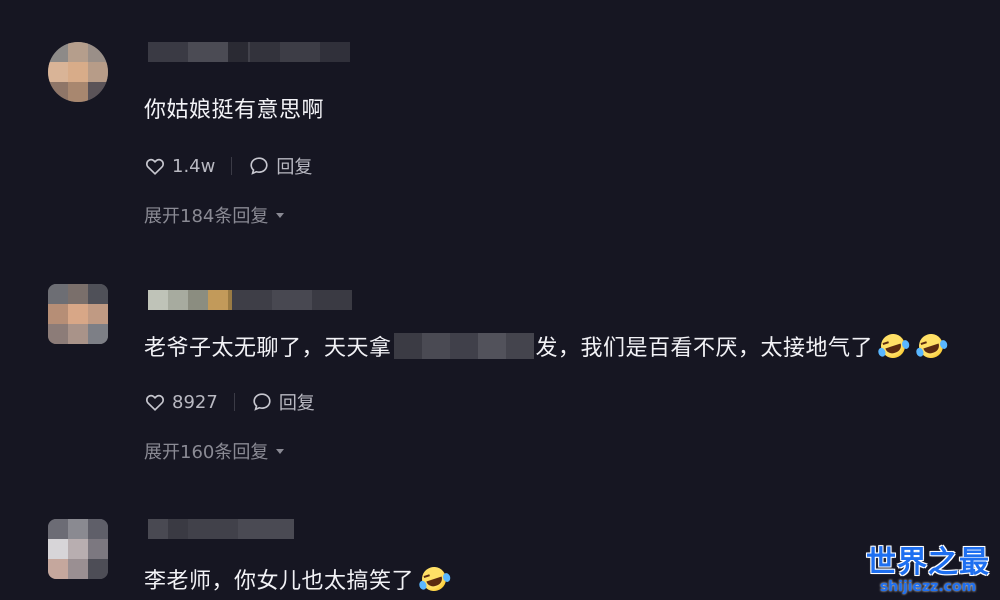 This screenshot has height=600, width=1000. I want to click on expand-replies-button: 展开160条回复, so click(214, 451).